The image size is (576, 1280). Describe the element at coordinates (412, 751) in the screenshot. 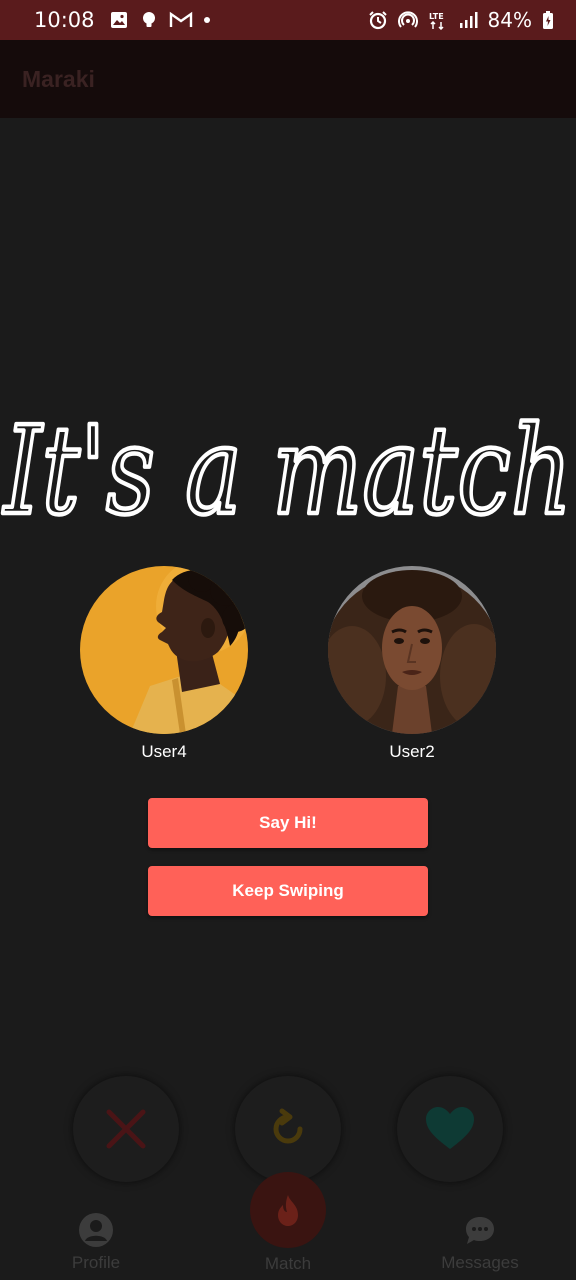

I see `user2-name: User2` at that location.